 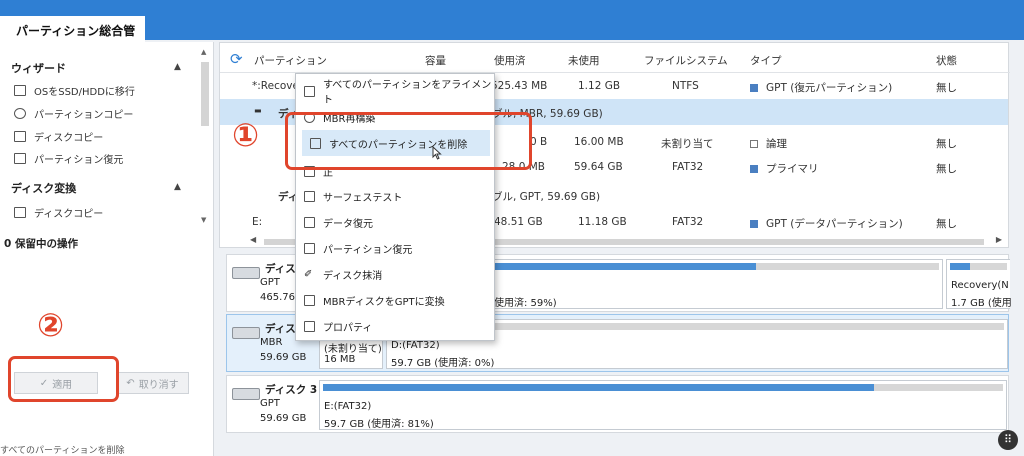 What do you see at coordinates (384, 302) in the screenshot?
I see `menu-item-label: MBRディスクをGPTに変換` at bounding box center [384, 302].